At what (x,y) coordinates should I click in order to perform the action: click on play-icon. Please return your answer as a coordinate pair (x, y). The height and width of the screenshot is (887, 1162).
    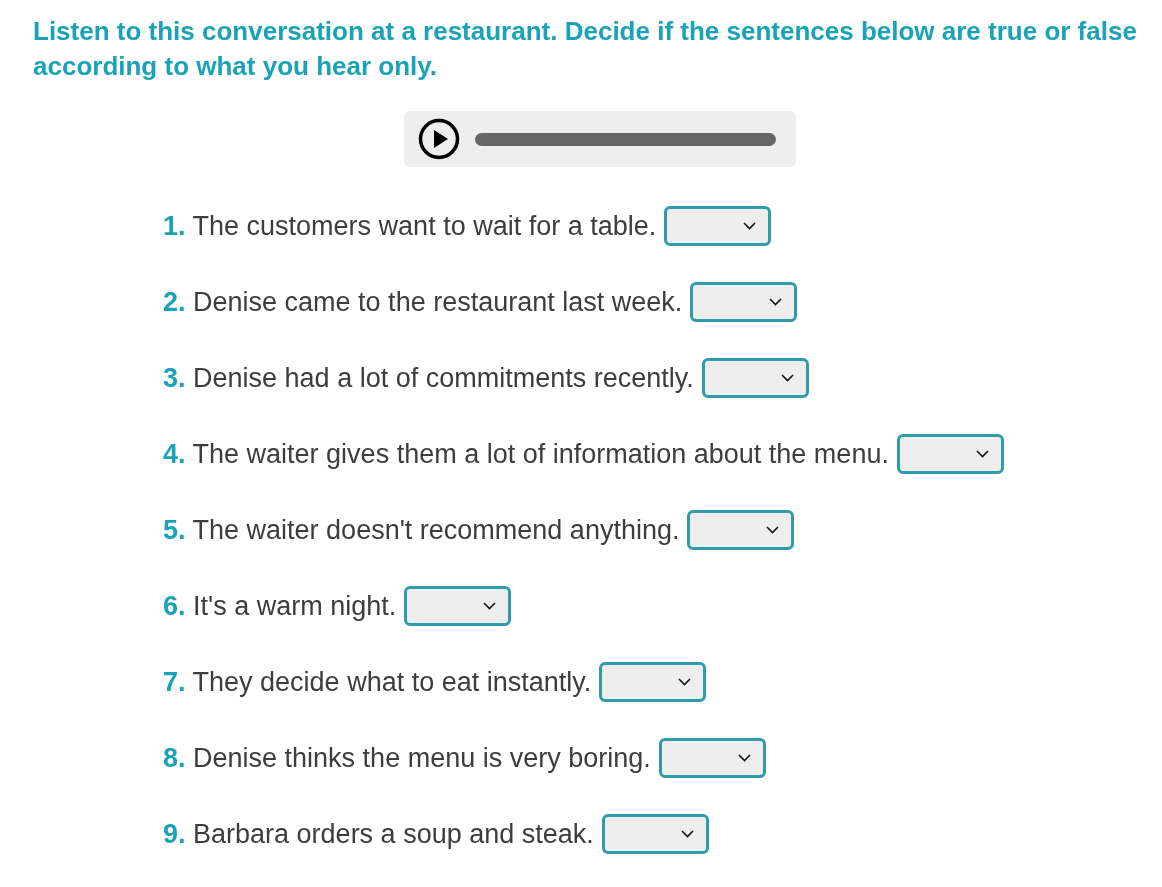
    Looking at the image, I should click on (439, 139).